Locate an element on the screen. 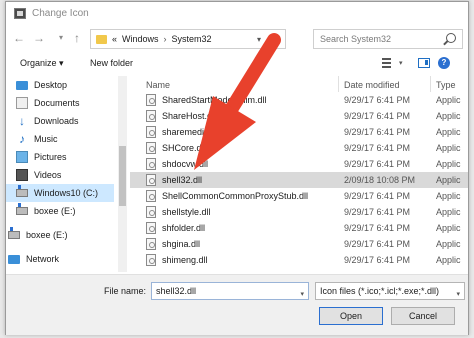  preview-pane-icon is located at coordinates (424, 63).